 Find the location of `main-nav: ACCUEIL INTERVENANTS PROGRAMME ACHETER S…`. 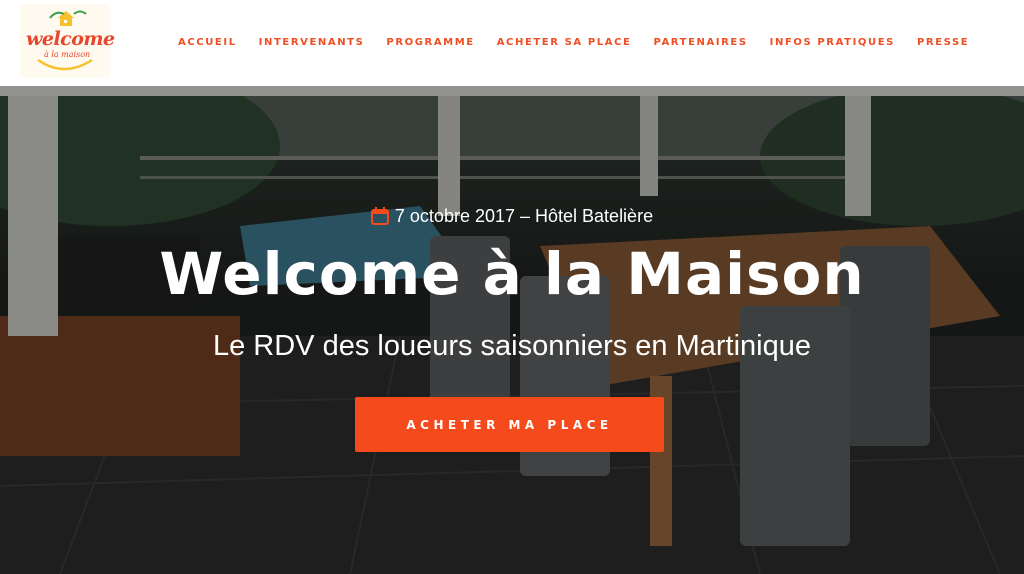

main-nav: ACCUEIL INTERVENANTS PROGRAMME ACHETER S… is located at coordinates (573, 42).